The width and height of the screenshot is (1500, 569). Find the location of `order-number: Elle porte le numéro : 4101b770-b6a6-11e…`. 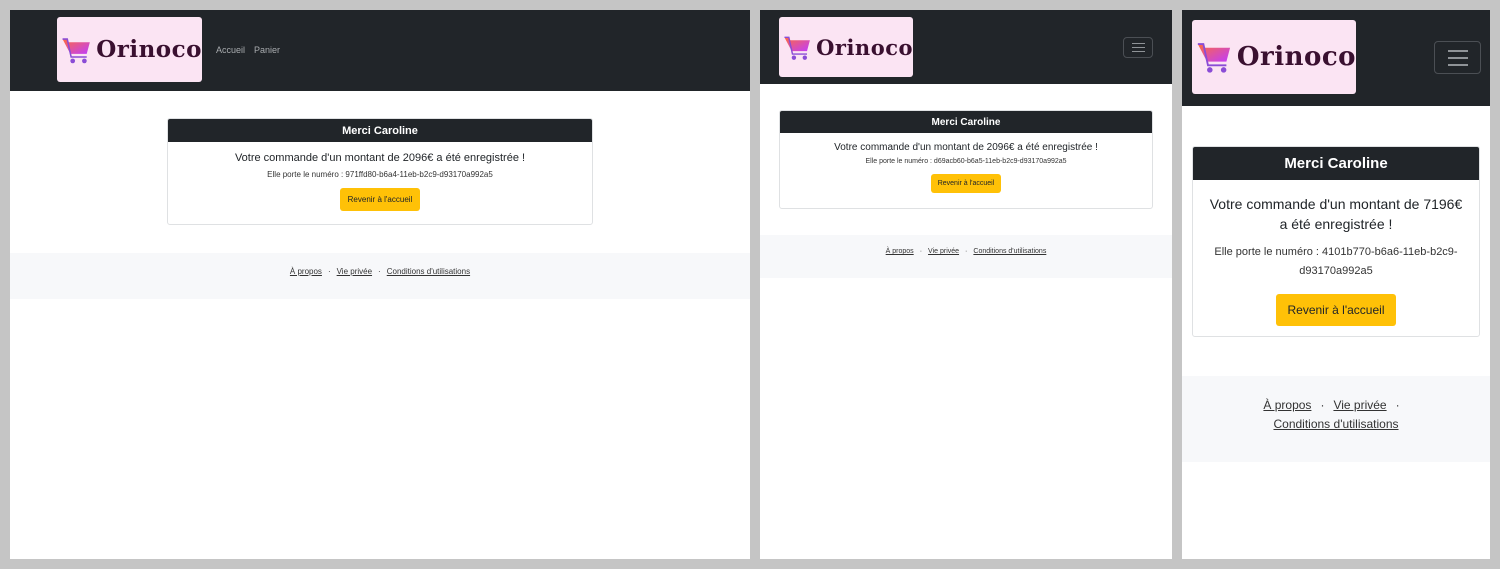

order-number: Elle porte le numéro : 4101b770-b6a6-11e… is located at coordinates (1336, 261).